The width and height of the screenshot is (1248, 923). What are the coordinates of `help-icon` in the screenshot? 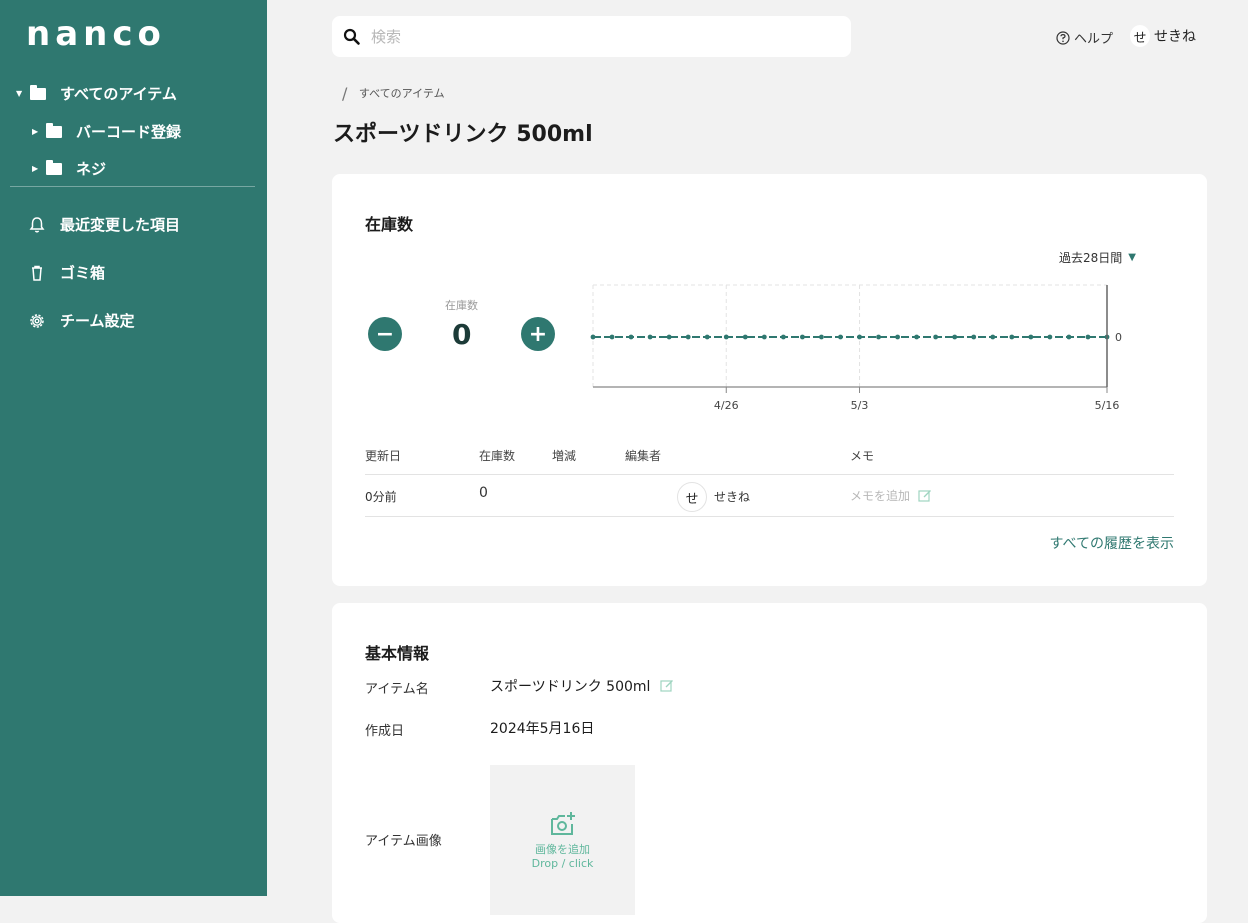 It's located at (1063, 37).